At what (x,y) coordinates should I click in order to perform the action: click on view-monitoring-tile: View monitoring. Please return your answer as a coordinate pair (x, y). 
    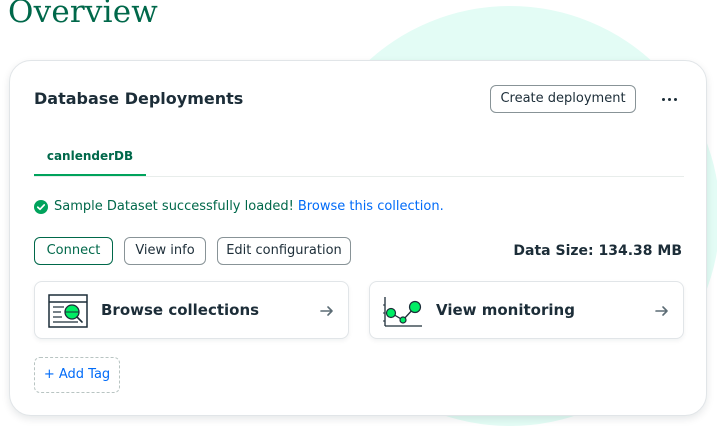
    Looking at the image, I should click on (526, 310).